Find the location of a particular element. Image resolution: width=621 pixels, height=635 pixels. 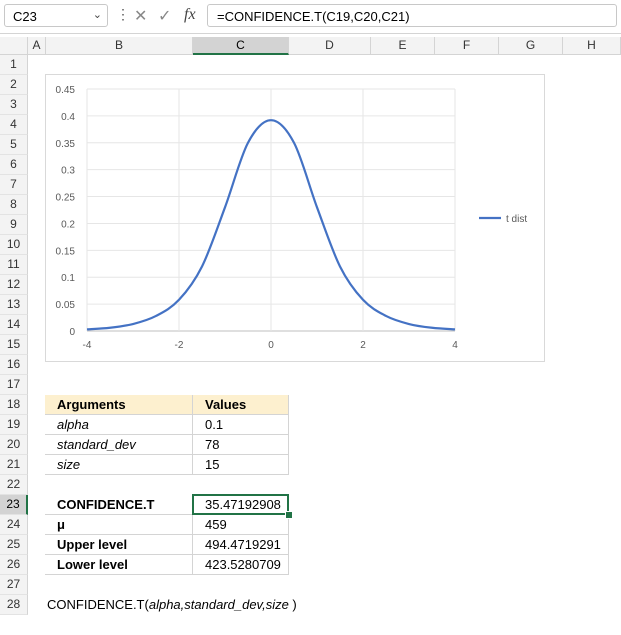

column-header-f: F is located at coordinates (467, 46).